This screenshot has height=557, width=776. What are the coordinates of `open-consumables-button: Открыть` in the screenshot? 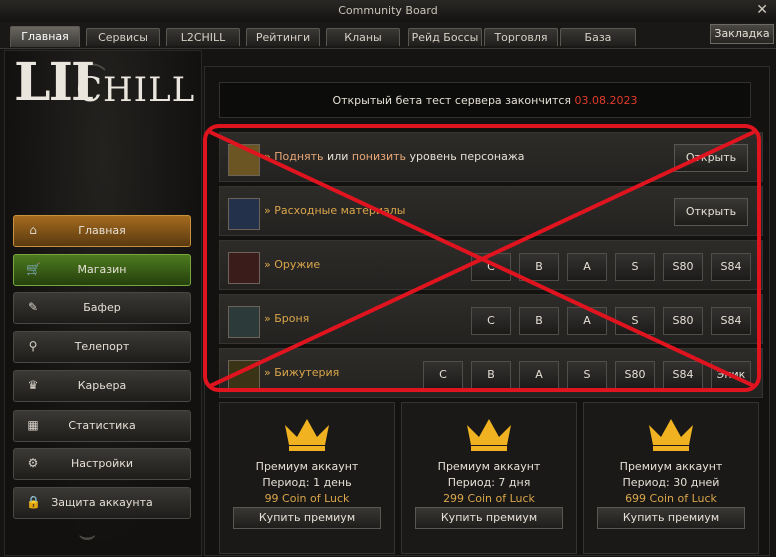 It's located at (711, 212).